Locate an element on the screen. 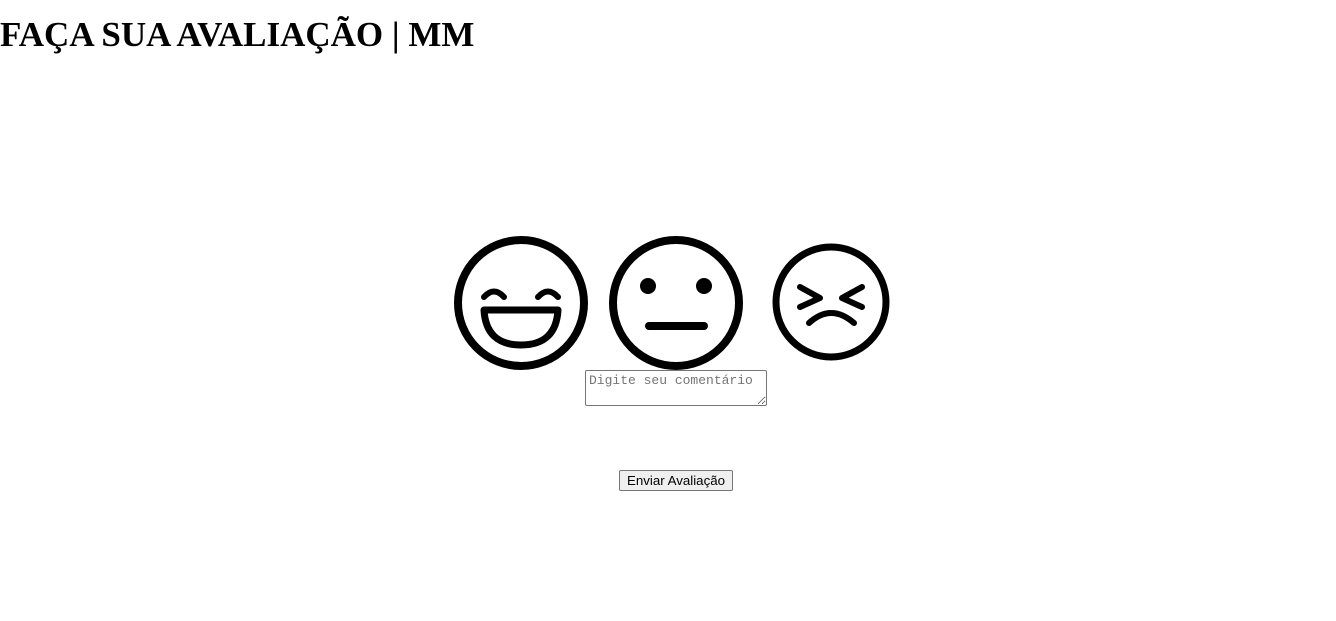 The height and width of the screenshot is (621, 1336). rating-angry-button is located at coordinates (831, 302).